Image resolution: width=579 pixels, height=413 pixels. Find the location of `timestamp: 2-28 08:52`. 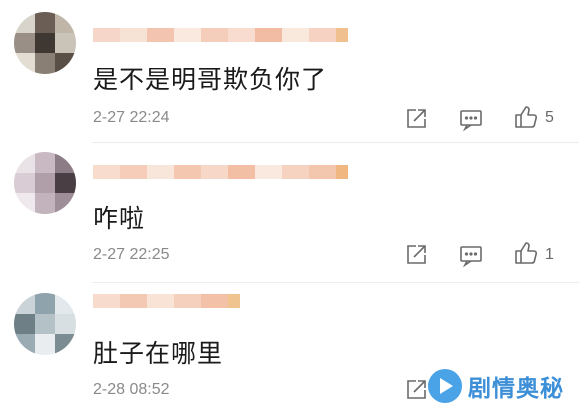

timestamp: 2-28 08:52 is located at coordinates (131, 389).